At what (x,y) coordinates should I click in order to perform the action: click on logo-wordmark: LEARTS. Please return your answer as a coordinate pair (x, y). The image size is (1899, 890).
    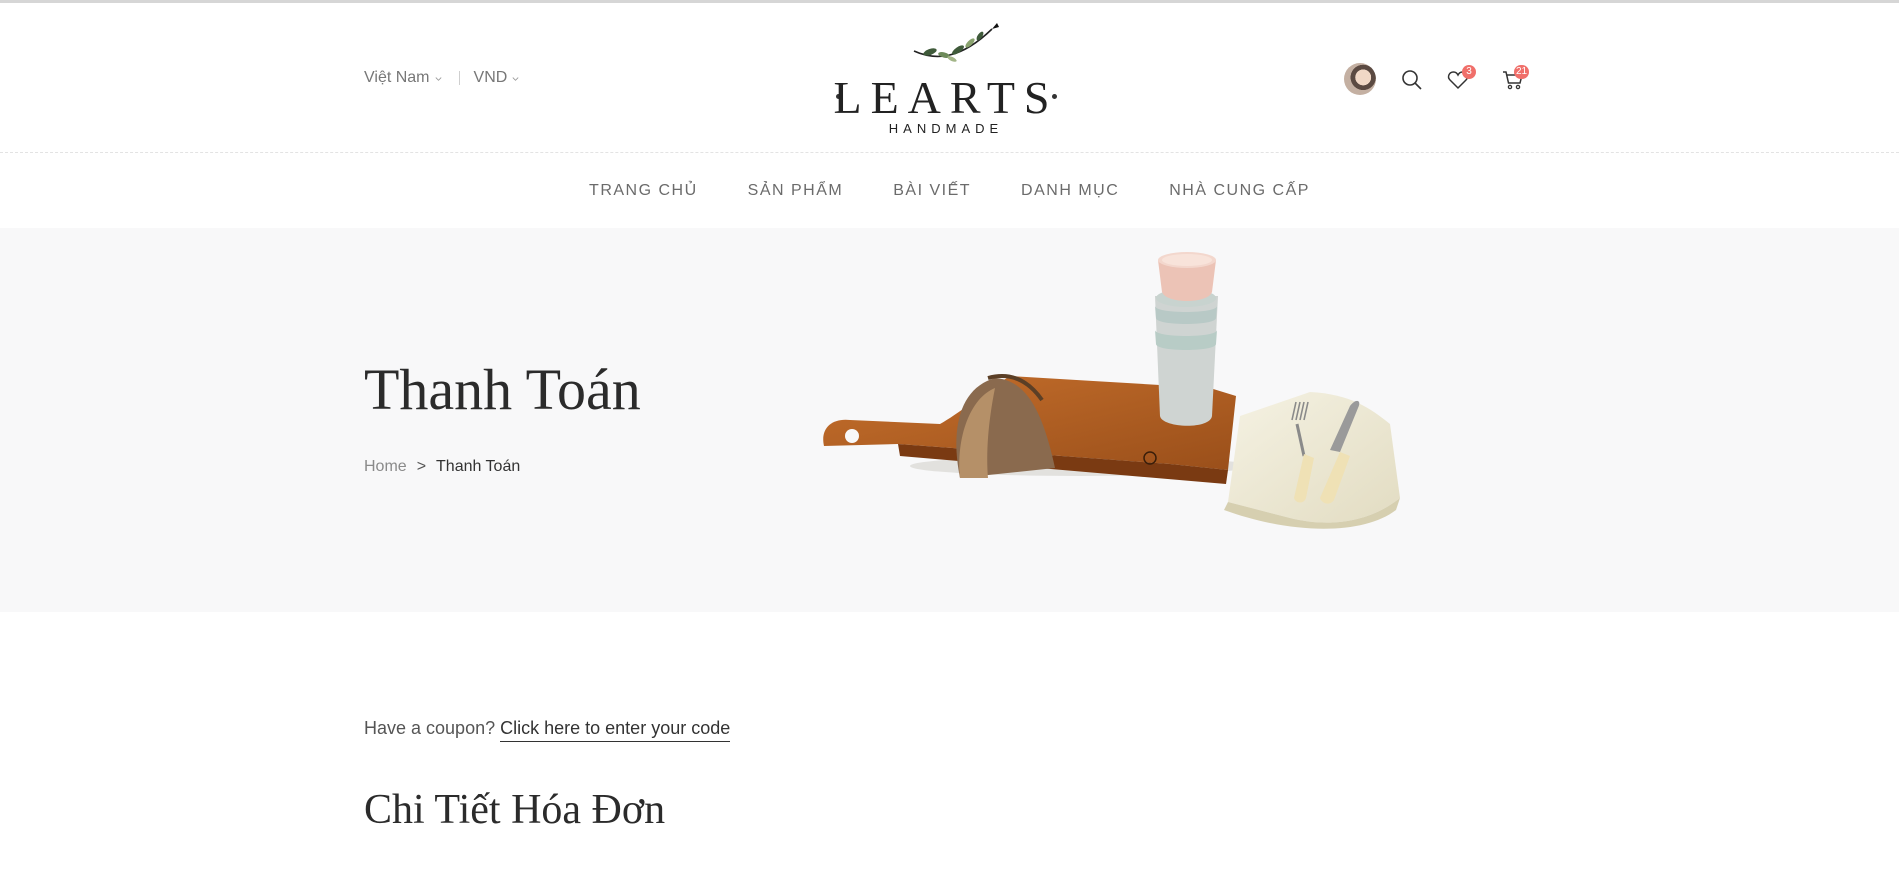
    Looking at the image, I should click on (946, 97).